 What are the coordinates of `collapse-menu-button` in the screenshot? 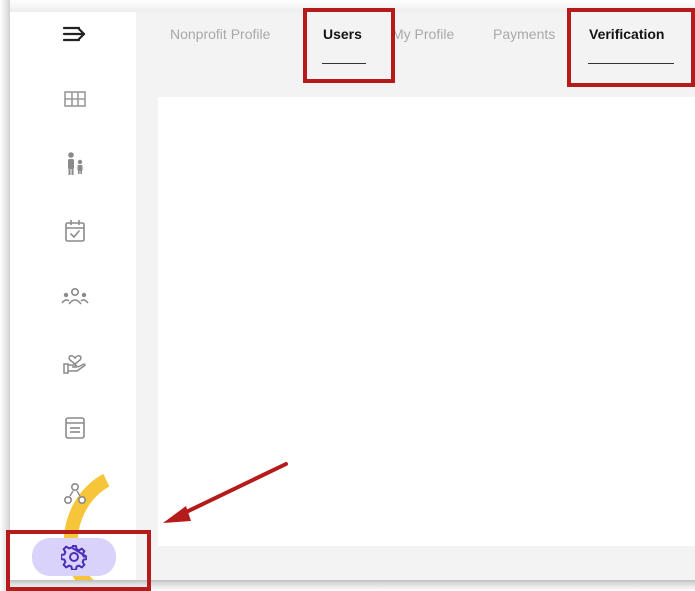 It's located at (75, 34).